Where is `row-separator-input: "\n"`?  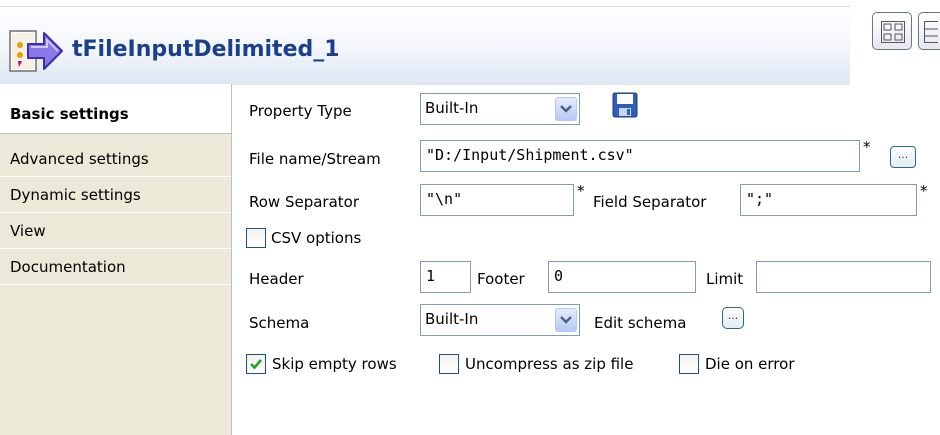
row-separator-input: "\n" is located at coordinates (497, 200).